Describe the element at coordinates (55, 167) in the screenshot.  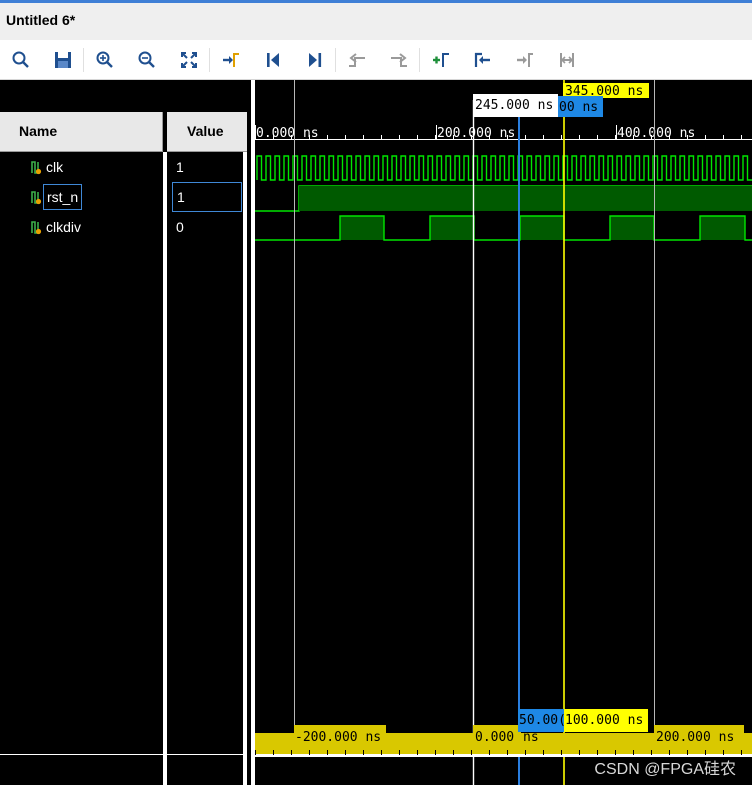
I see `signal-name-clk: clk` at that location.